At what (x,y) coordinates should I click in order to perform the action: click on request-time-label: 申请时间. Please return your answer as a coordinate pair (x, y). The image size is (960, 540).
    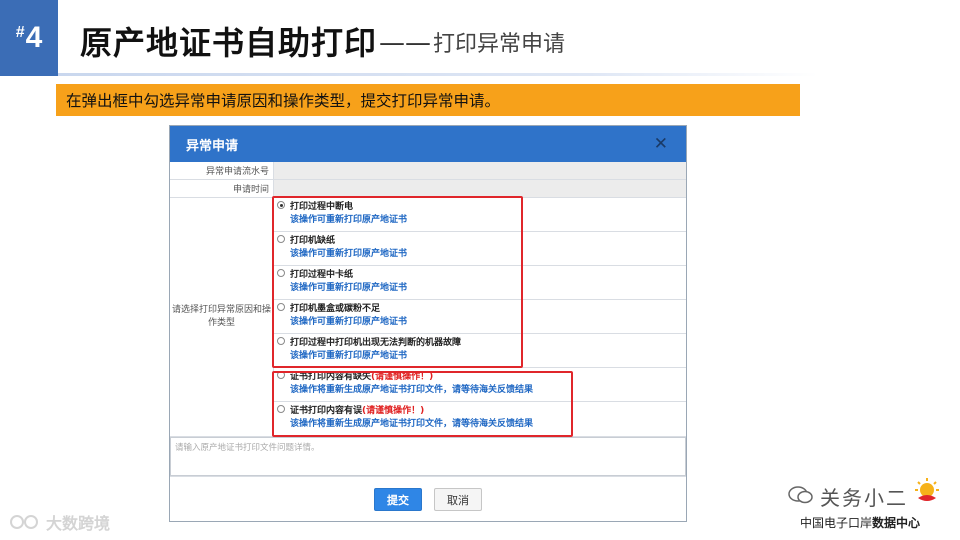
    Looking at the image, I should click on (222, 188).